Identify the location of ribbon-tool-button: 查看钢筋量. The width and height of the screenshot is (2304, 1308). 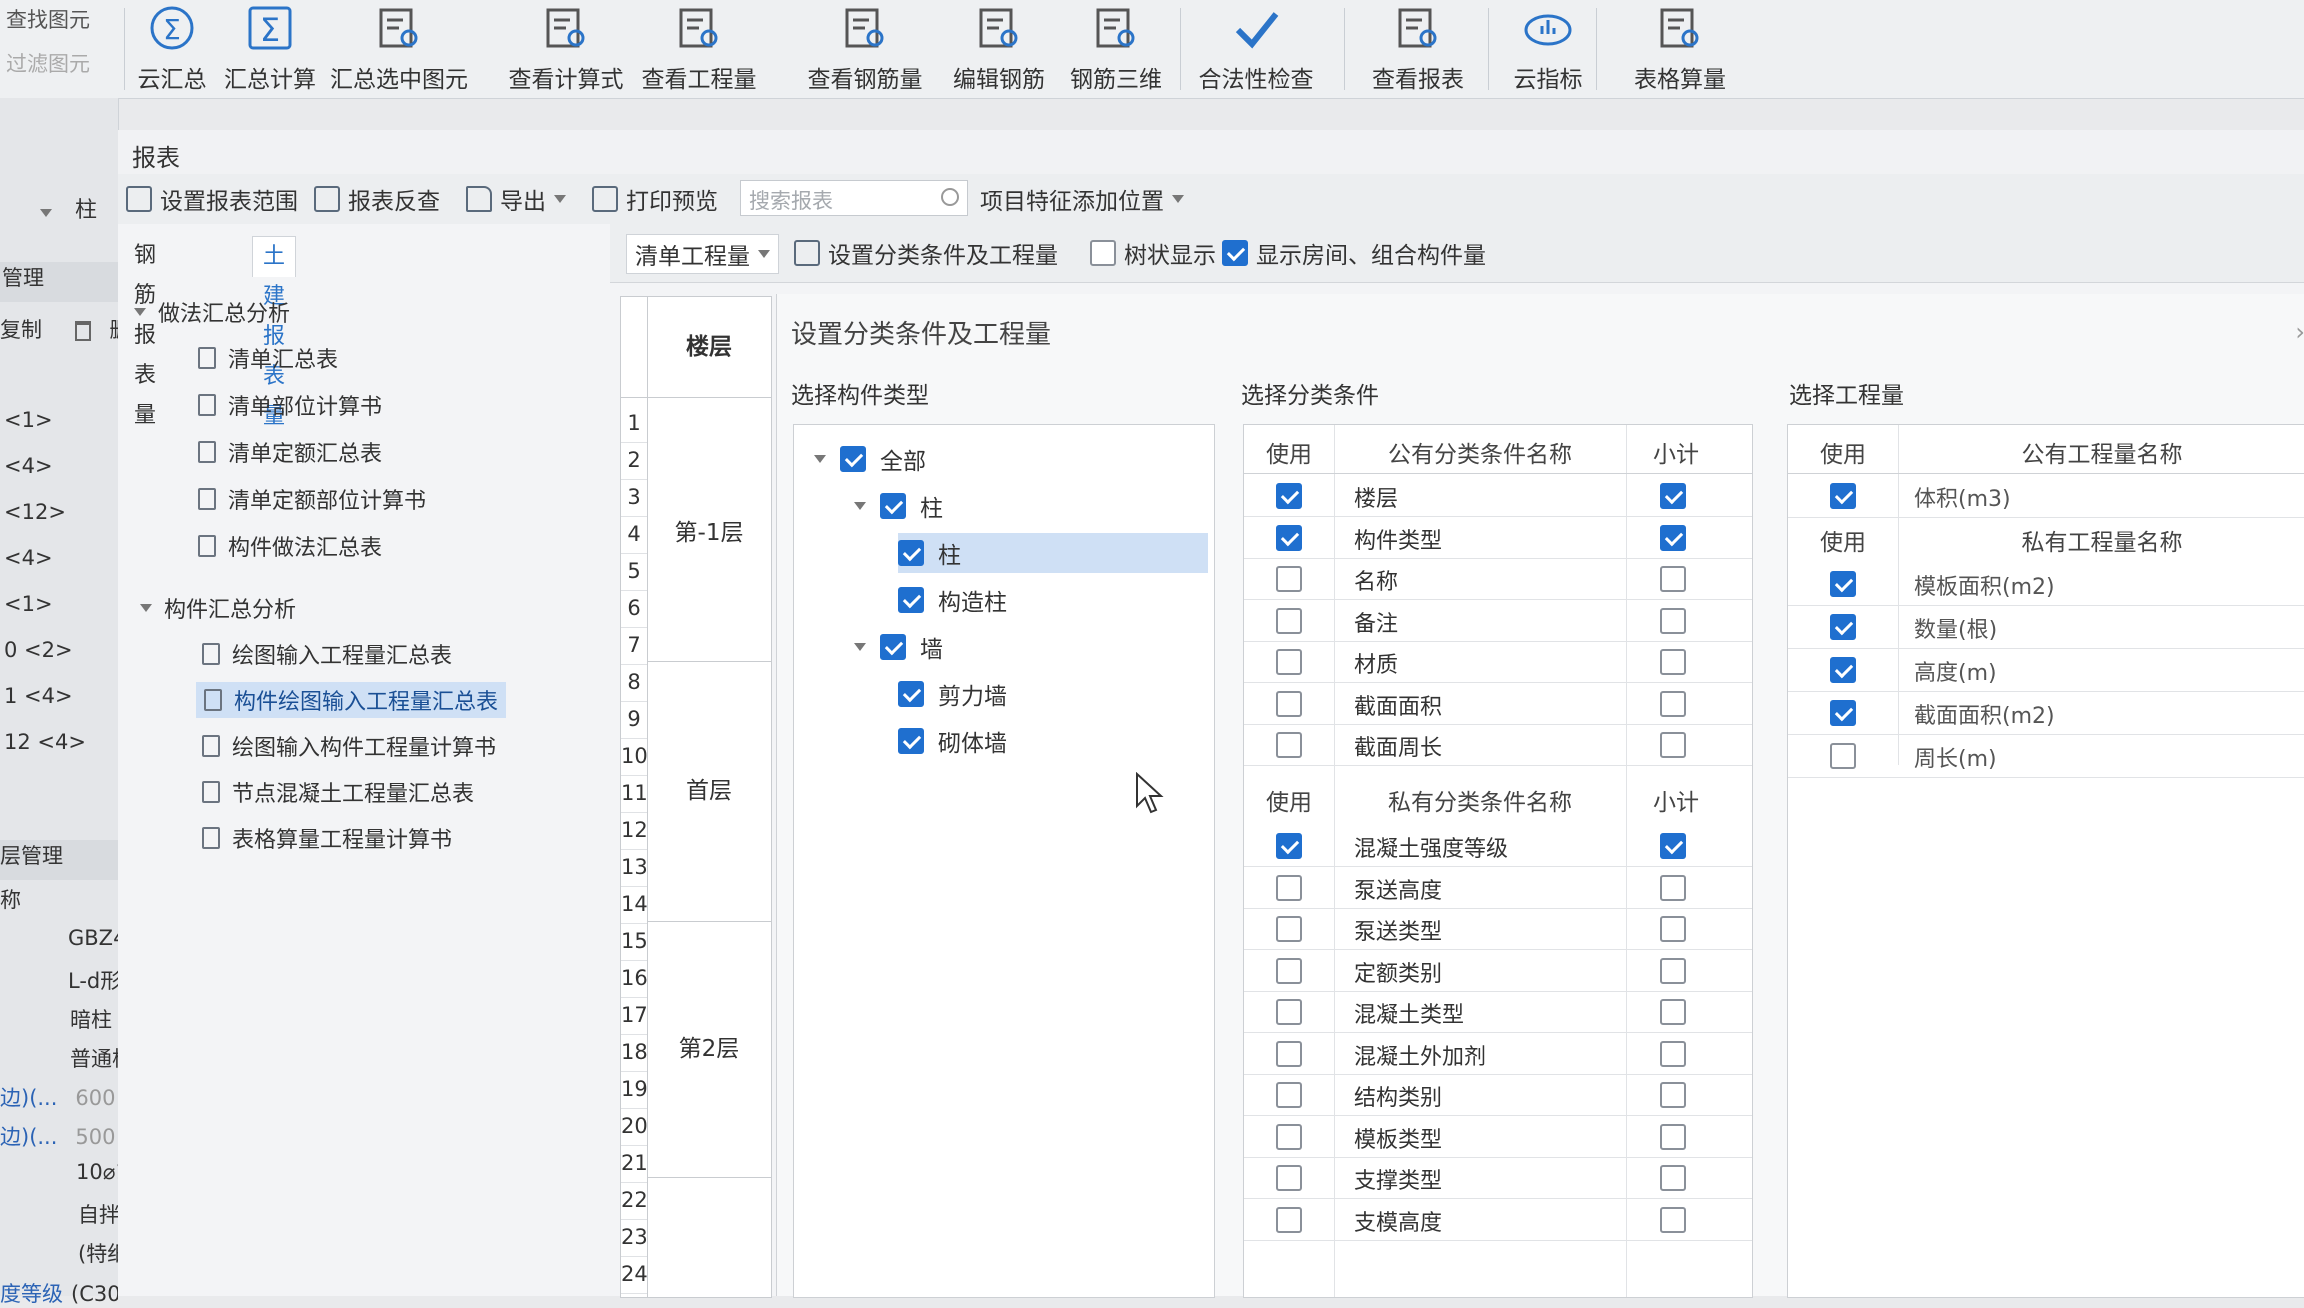
(865, 49).